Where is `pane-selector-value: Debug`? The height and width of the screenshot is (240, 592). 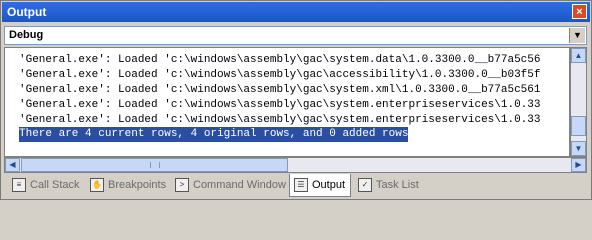 pane-selector-value: Debug is located at coordinates (26, 35).